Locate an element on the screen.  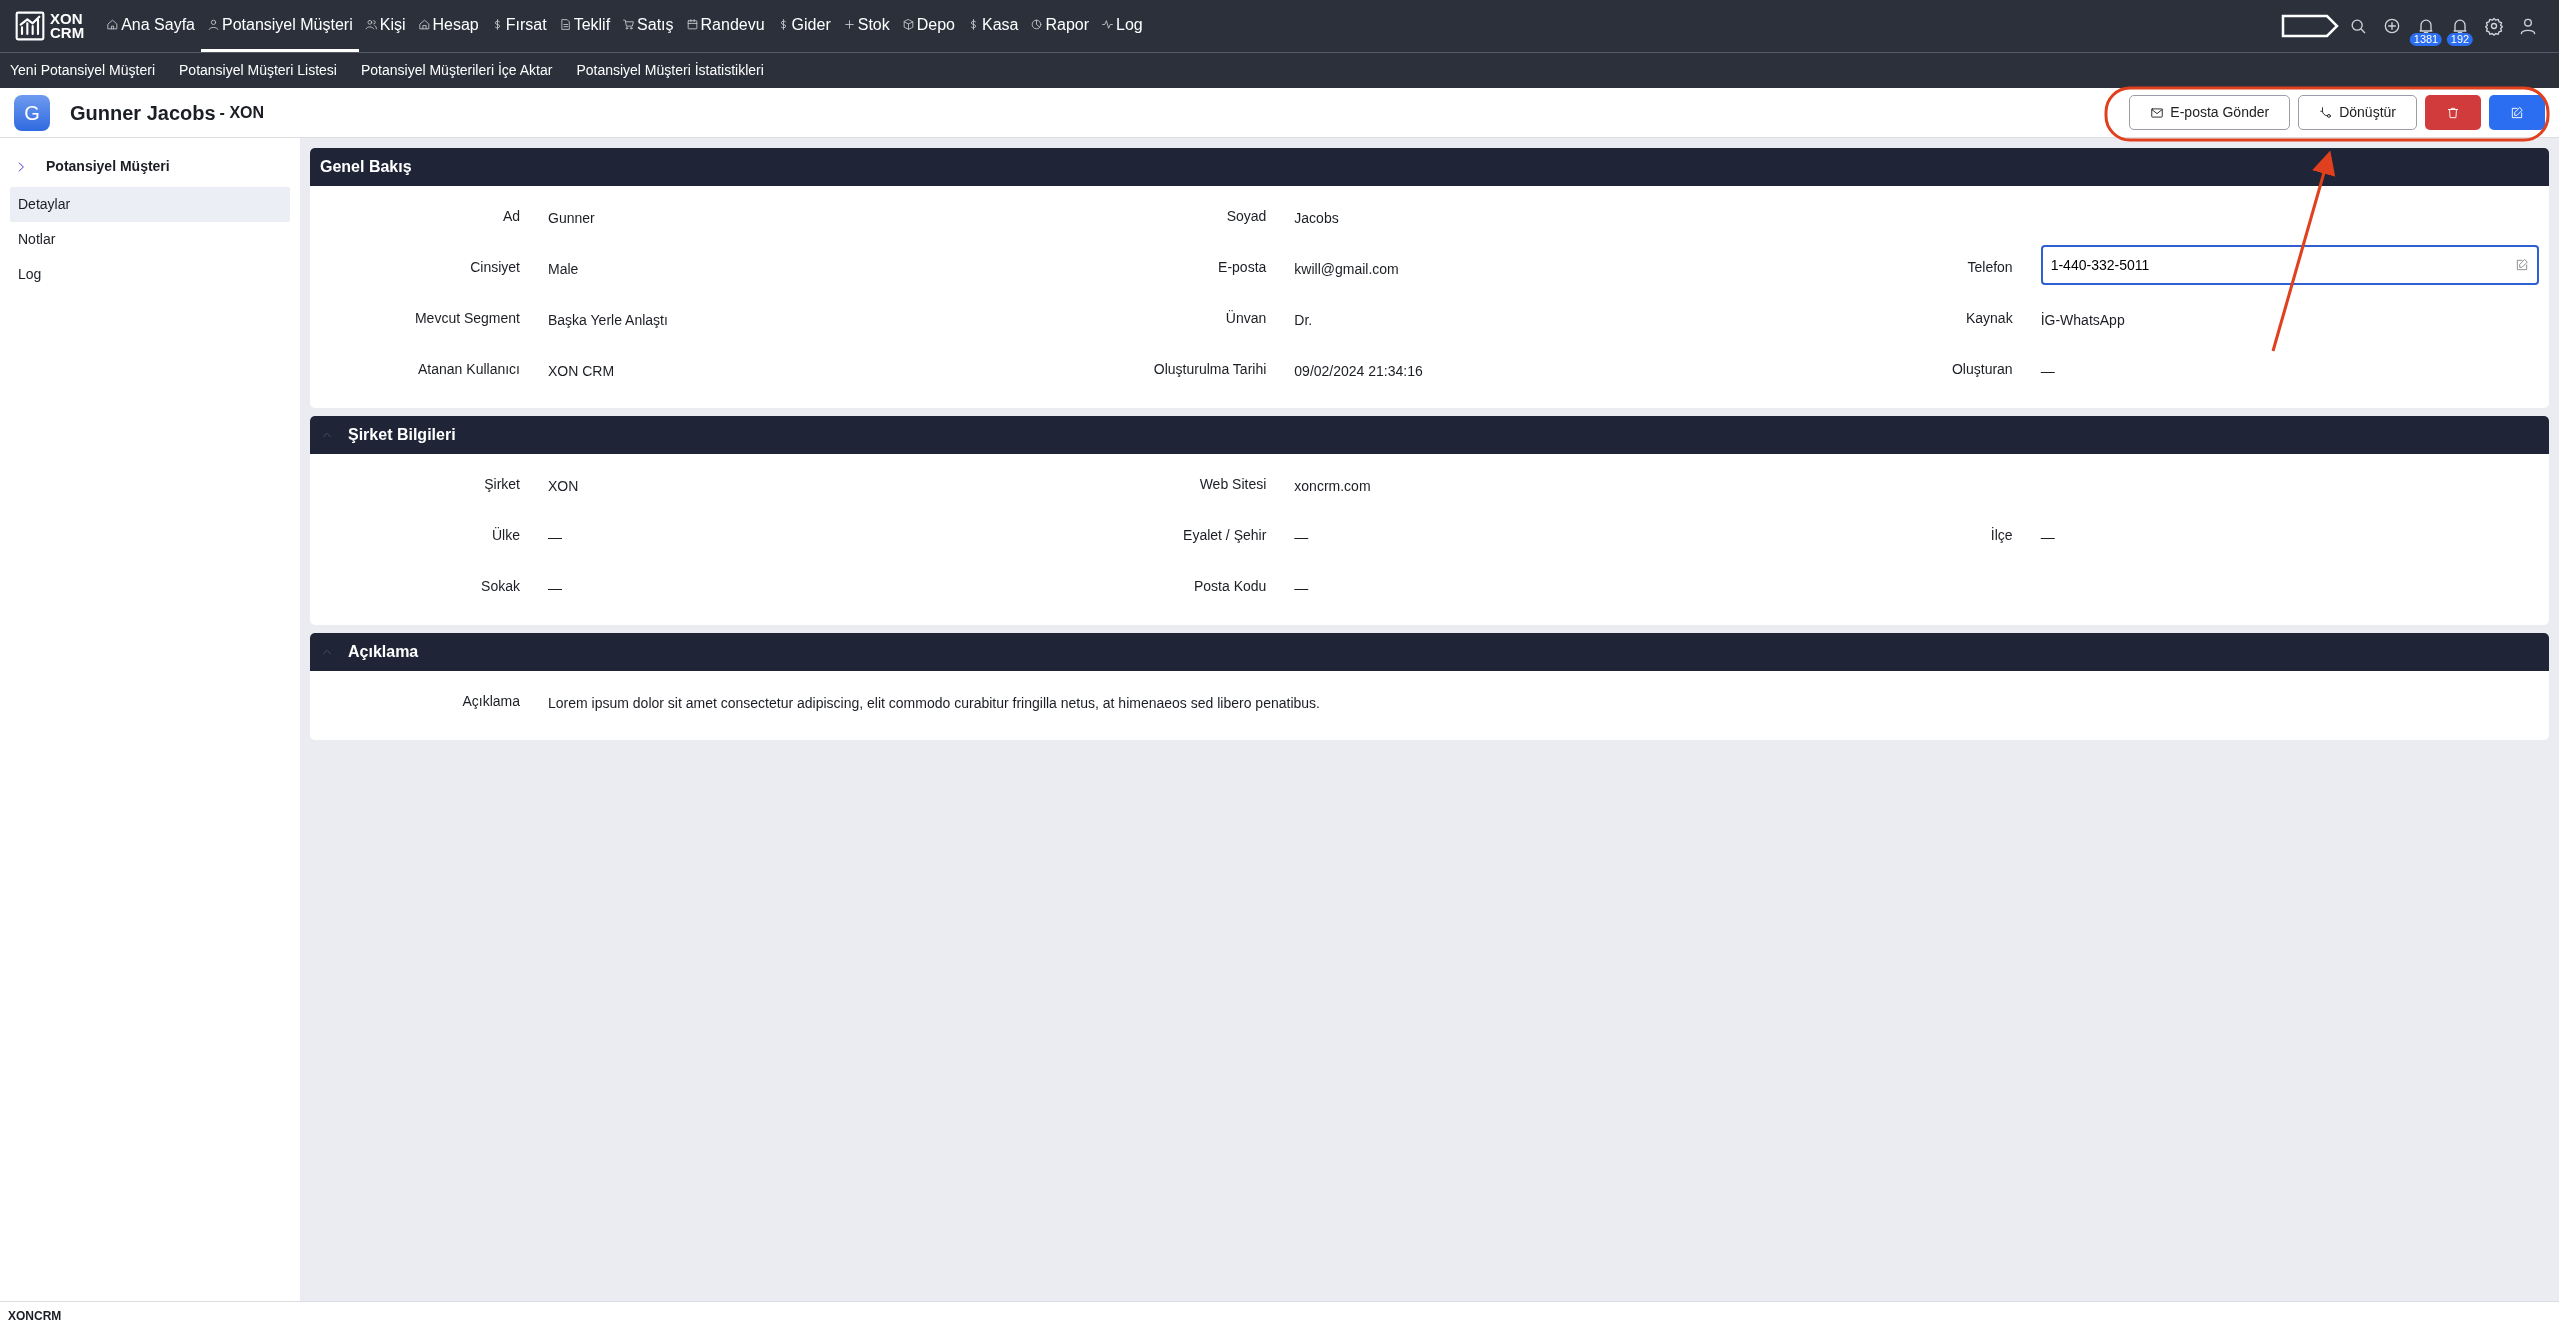
add-icon is located at coordinates (2392, 26).